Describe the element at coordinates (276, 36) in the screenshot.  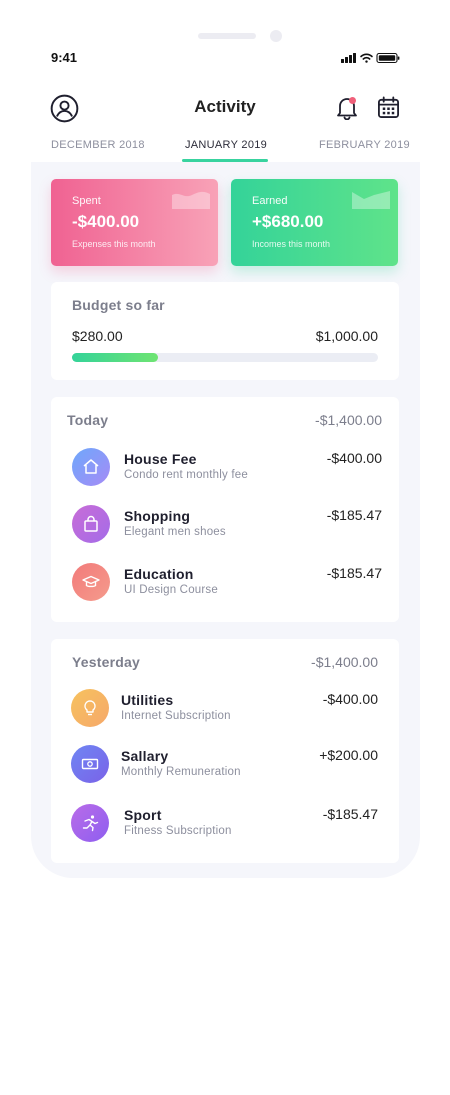
I see `front-camera` at that location.